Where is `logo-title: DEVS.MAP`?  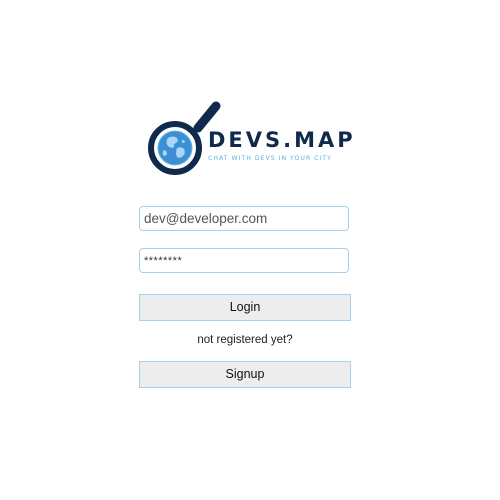
logo-title: DEVS.MAP is located at coordinates (282, 140).